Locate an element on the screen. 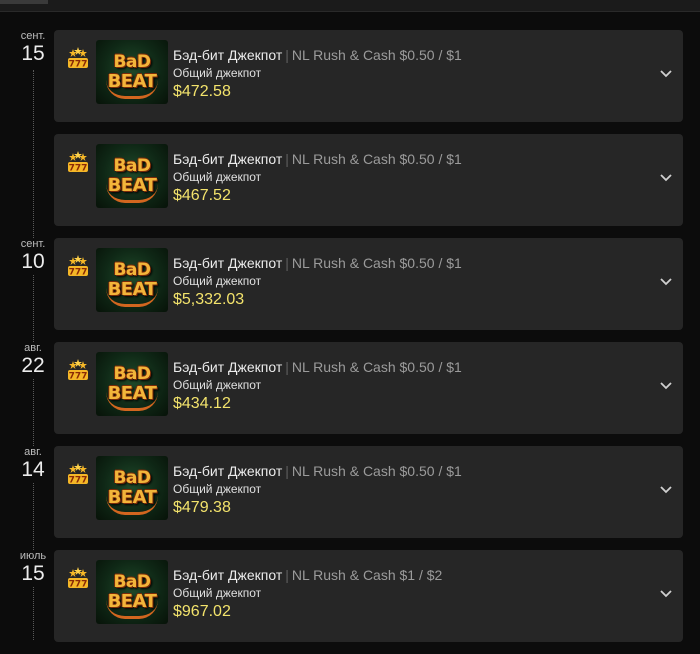 This screenshot has height=654, width=700. date-marker: сент. 10 is located at coordinates (33, 256).